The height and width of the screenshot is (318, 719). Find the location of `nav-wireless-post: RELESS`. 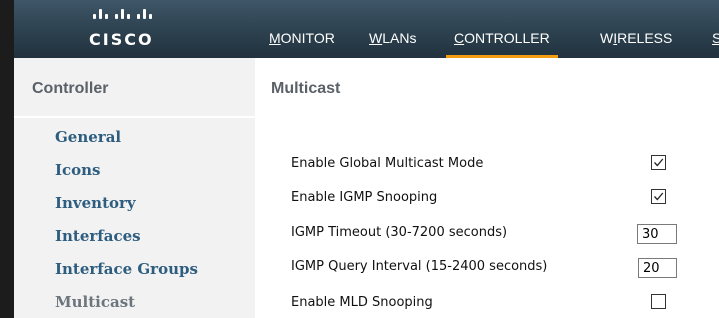

nav-wireless-post: RELESS is located at coordinates (645, 38).